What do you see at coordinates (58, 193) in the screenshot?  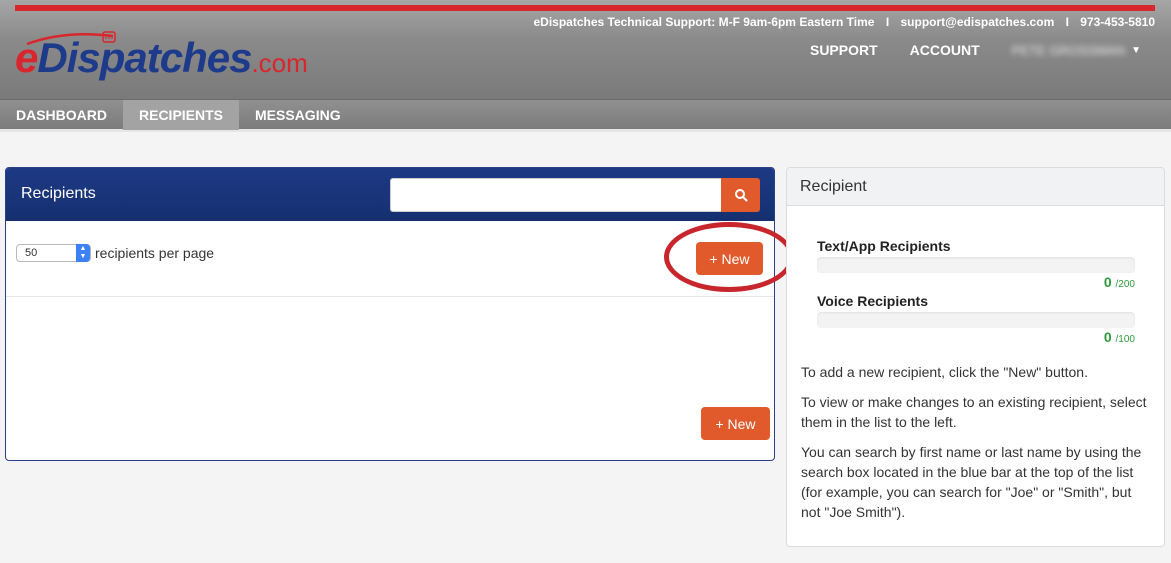 I see `recipients-panel-title: Recipients` at bounding box center [58, 193].